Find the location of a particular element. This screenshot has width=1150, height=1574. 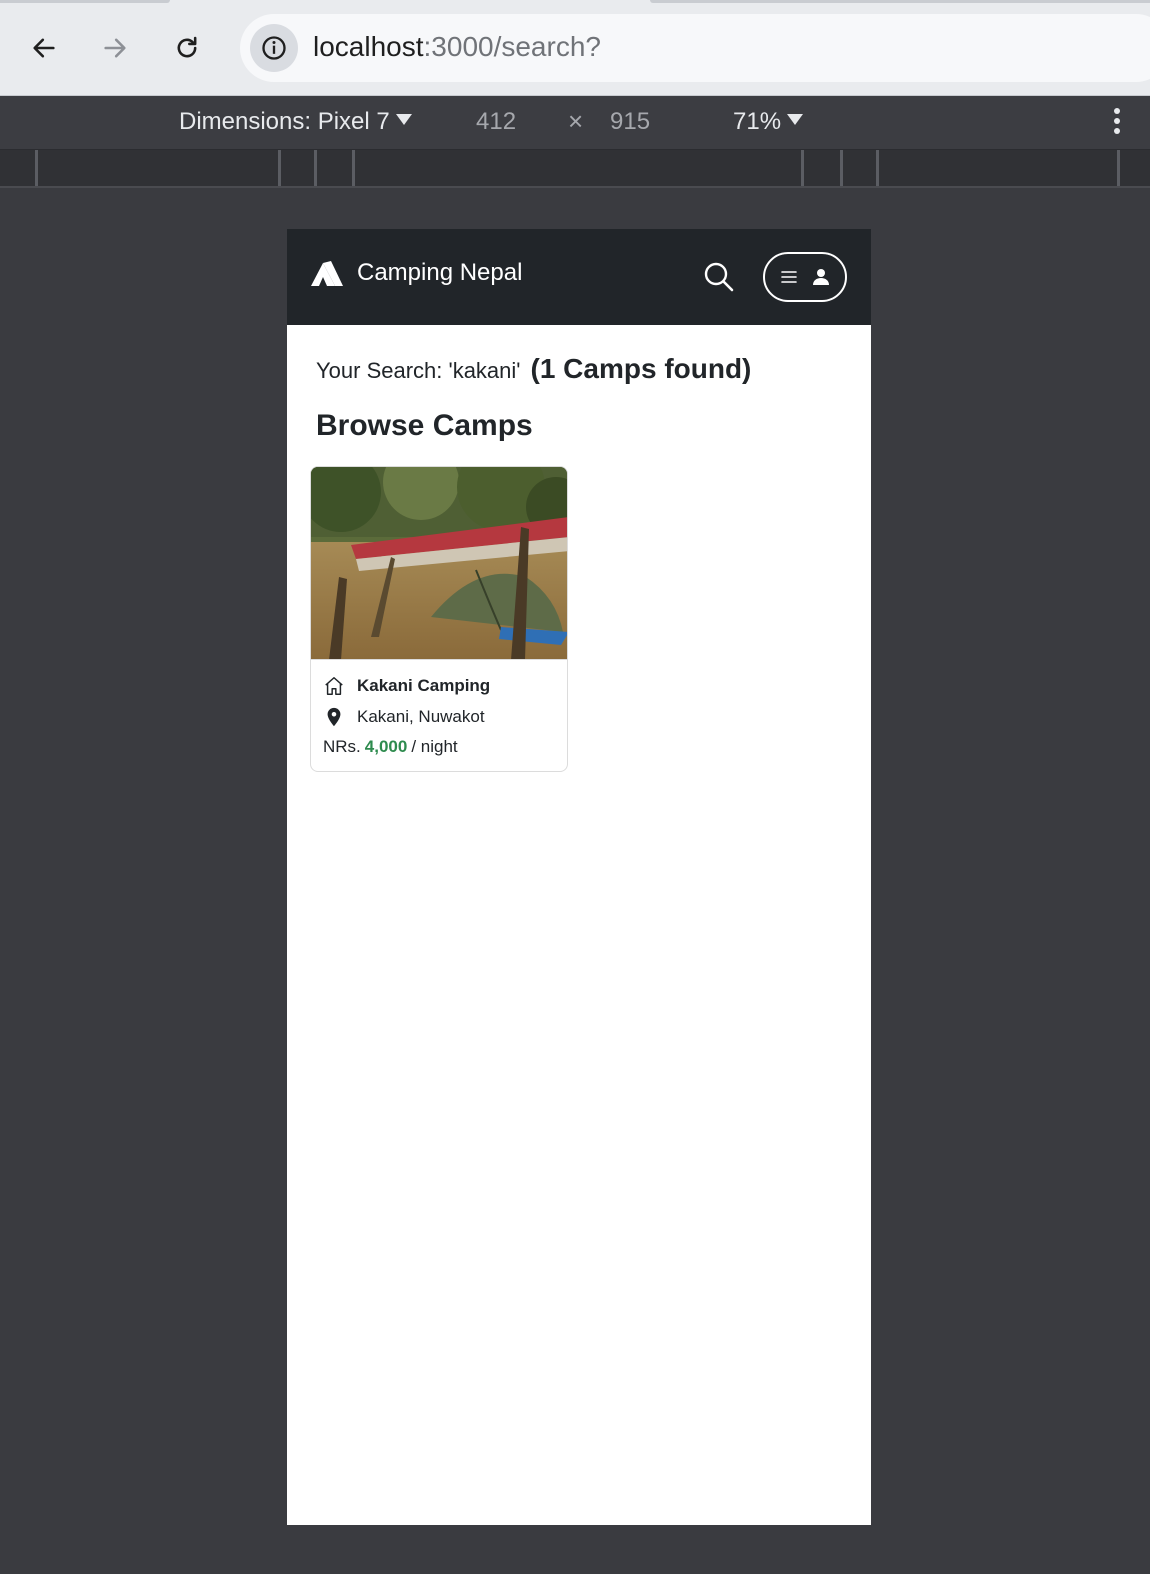

tab-edge-right is located at coordinates (900, 1).